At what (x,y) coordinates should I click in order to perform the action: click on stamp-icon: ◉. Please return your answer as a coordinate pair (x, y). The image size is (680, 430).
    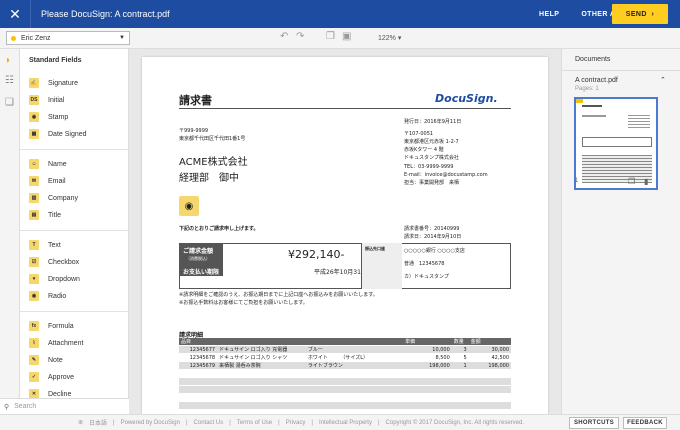
    Looking at the image, I should click on (189, 206).